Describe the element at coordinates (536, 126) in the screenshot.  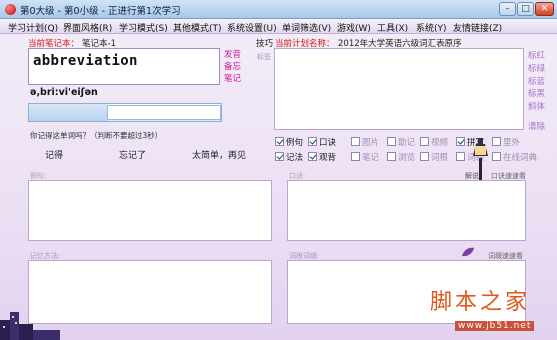
I see `mark-clear-link: 清除` at that location.